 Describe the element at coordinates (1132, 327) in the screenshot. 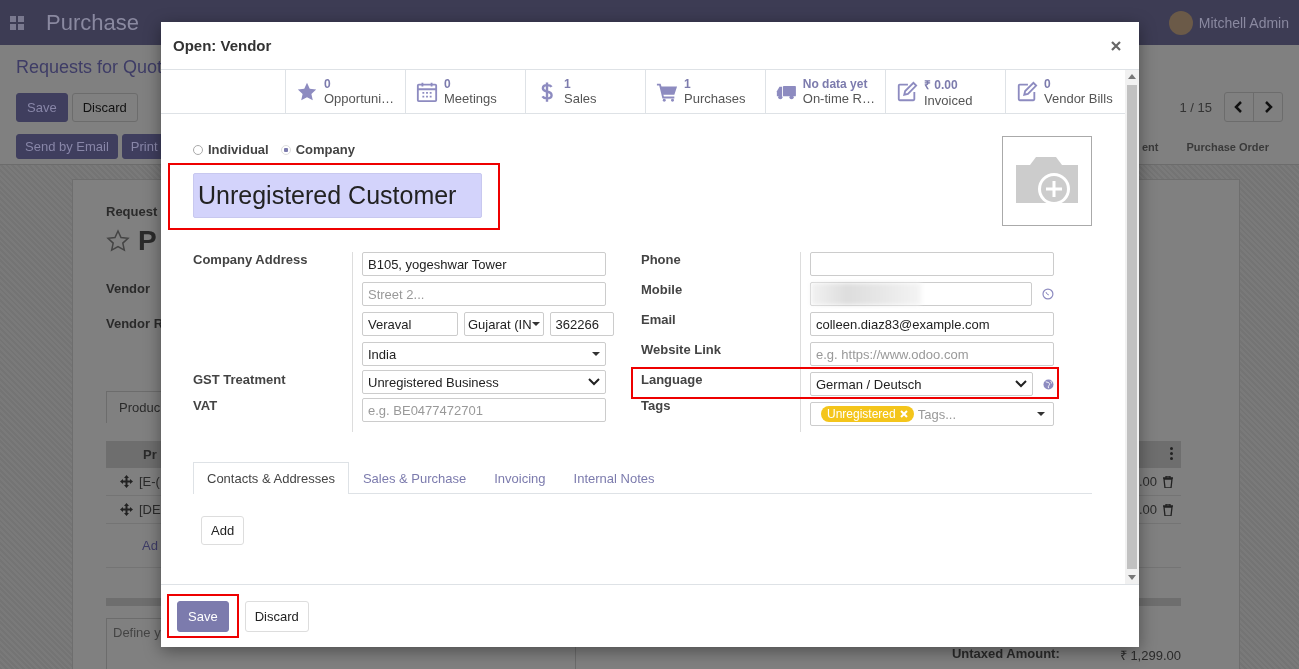

I see `scrollbar` at that location.